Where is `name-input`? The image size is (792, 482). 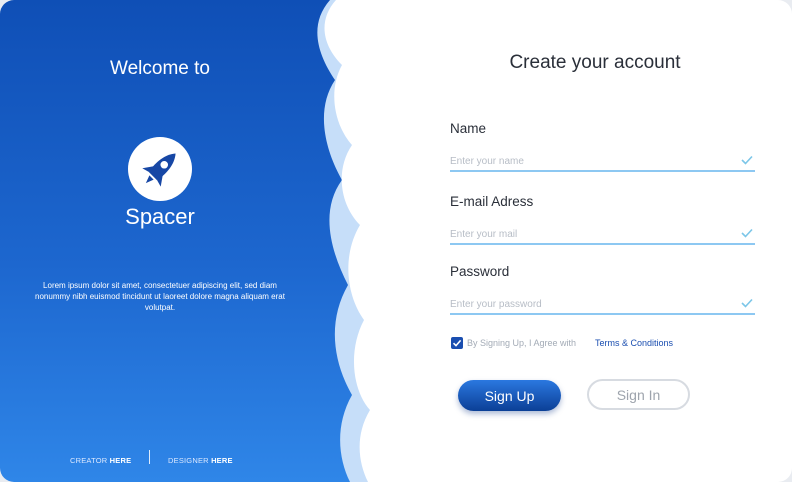
name-input is located at coordinates (590, 161).